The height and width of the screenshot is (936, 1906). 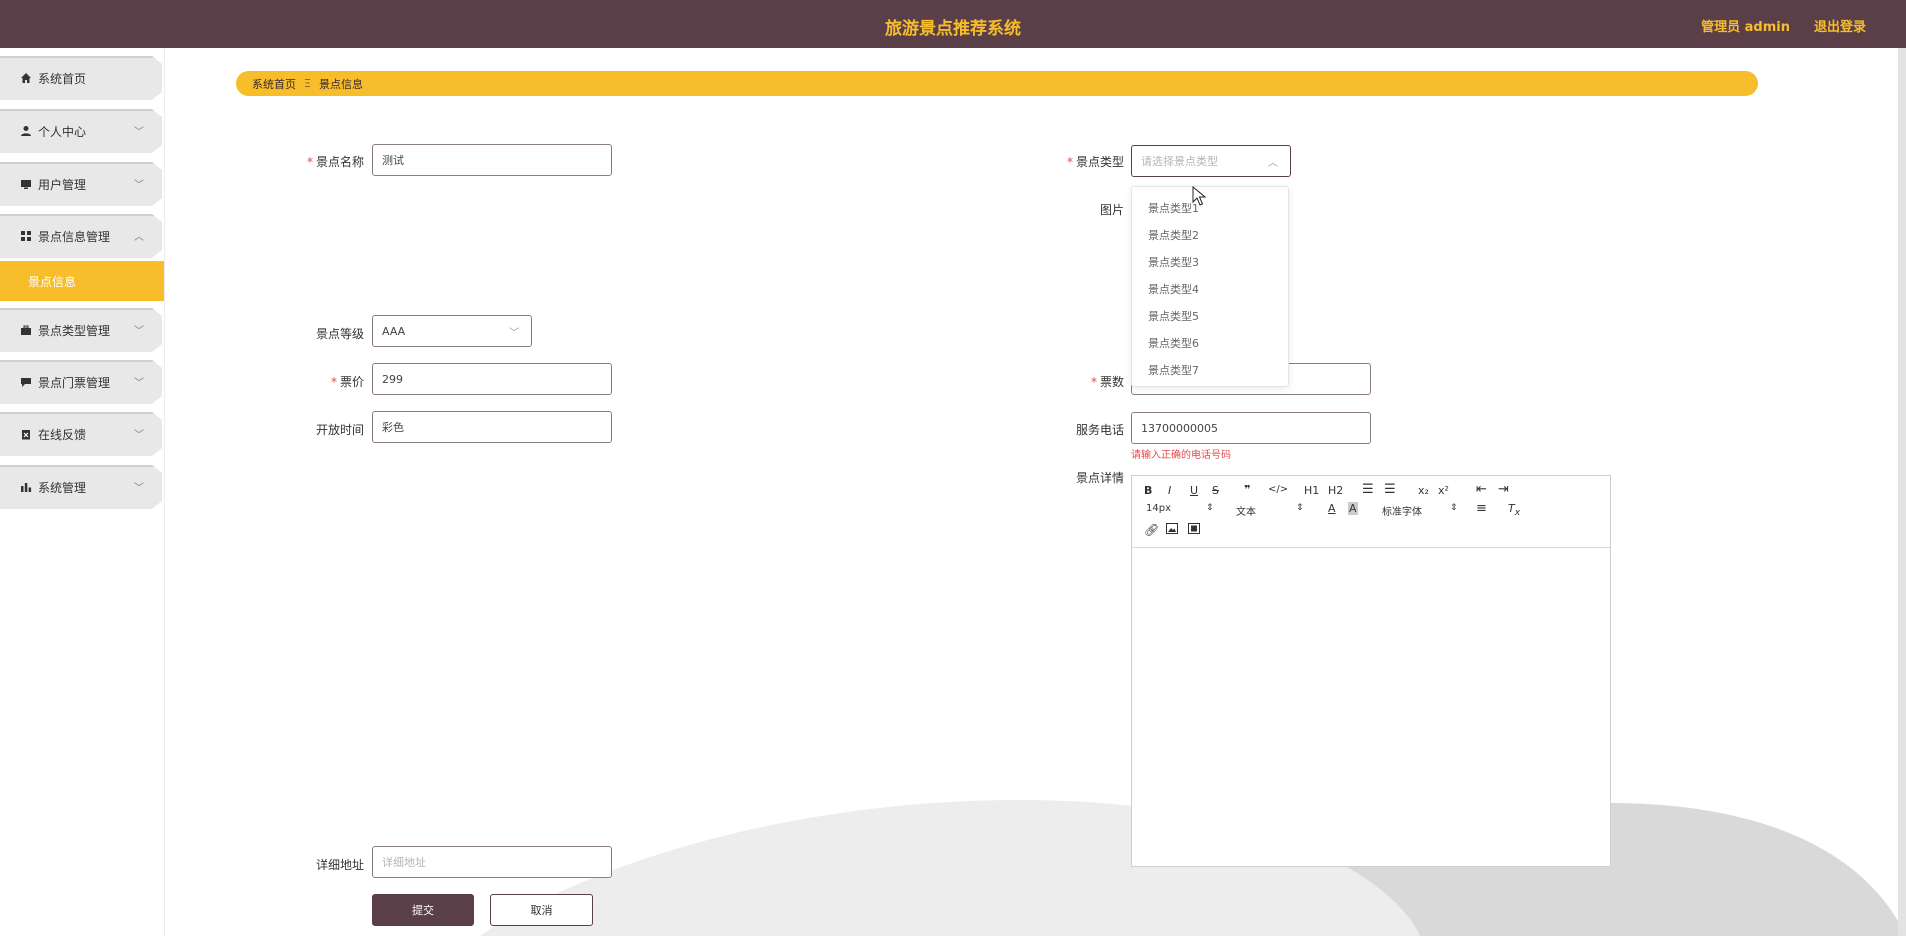 I want to click on type-select: 请选择景点类型 ︿, so click(x=1211, y=161).